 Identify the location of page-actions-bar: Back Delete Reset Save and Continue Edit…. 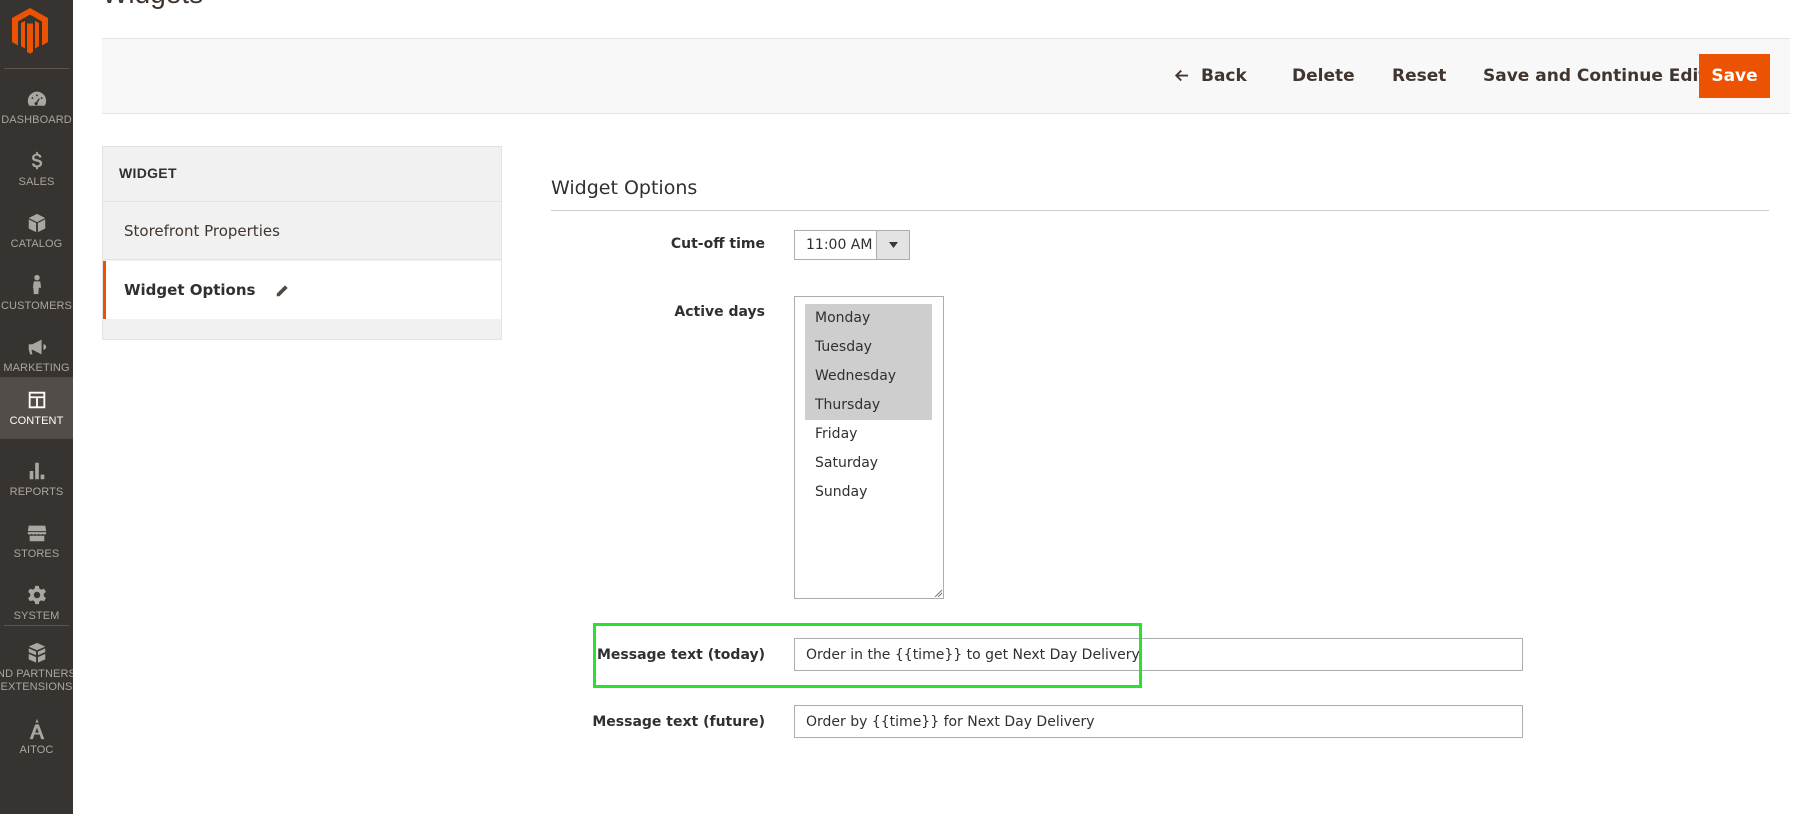
(946, 76).